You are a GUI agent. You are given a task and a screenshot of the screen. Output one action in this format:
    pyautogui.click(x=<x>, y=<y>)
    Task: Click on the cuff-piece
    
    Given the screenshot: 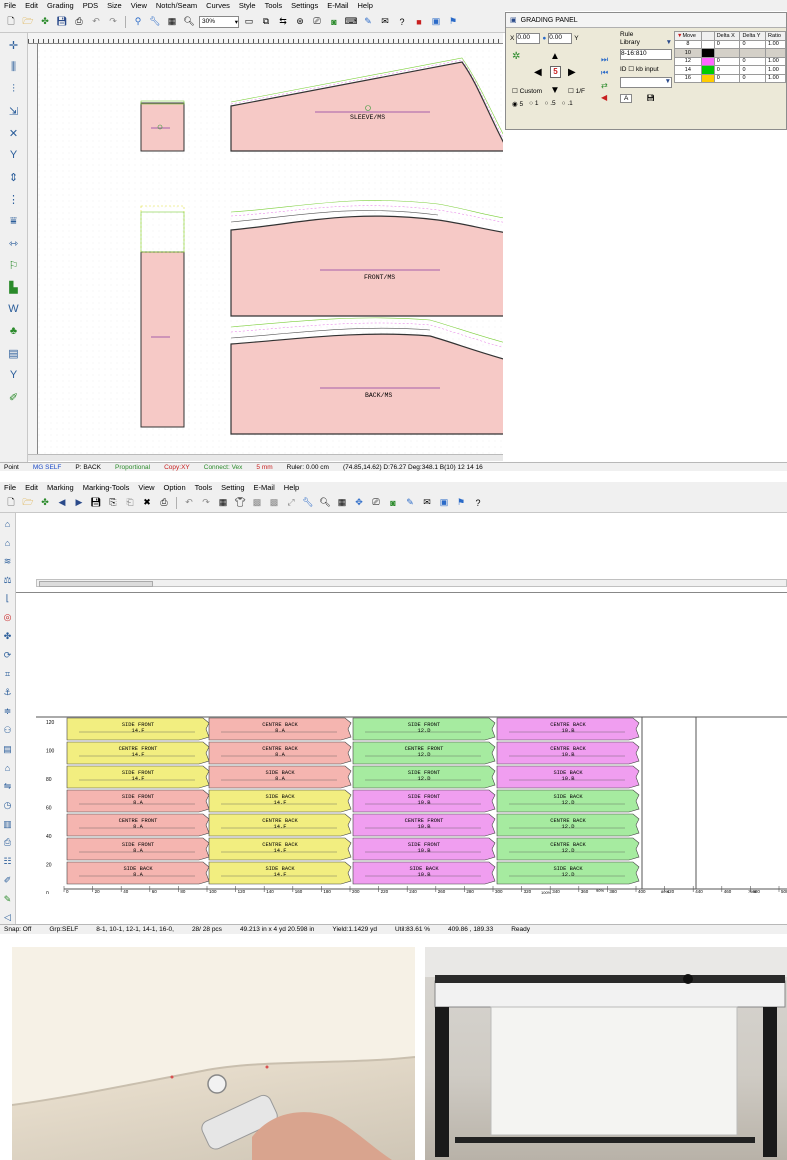 What is the action you would take?
    pyautogui.click(x=162, y=126)
    